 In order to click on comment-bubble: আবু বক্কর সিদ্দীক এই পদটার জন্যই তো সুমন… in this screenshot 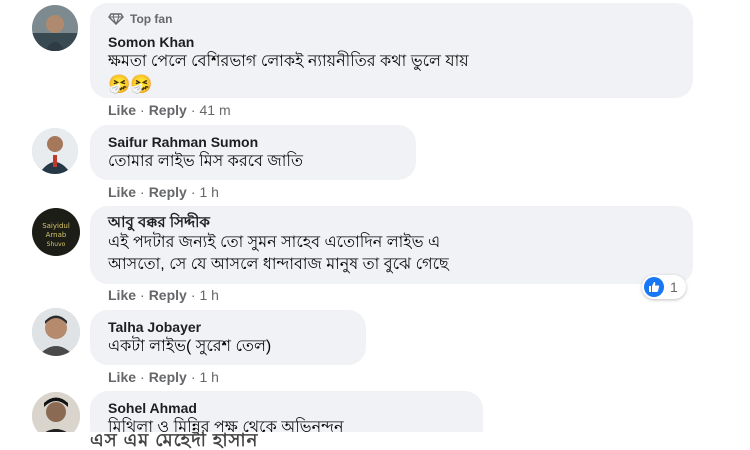, I will do `click(391, 245)`.